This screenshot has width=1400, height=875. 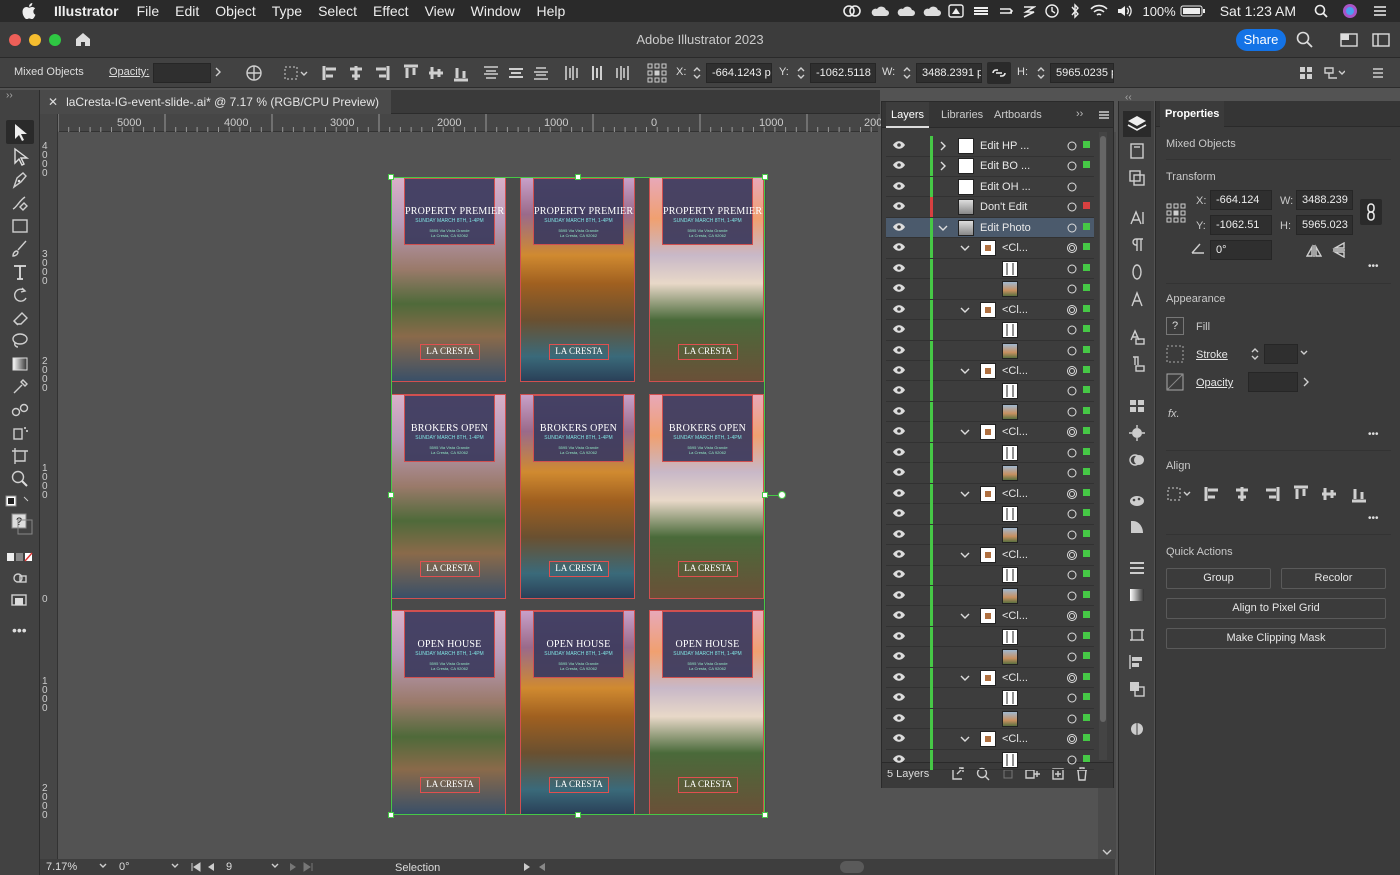 What do you see at coordinates (1052, 11) in the screenshot?
I see `time-machine-icon` at bounding box center [1052, 11].